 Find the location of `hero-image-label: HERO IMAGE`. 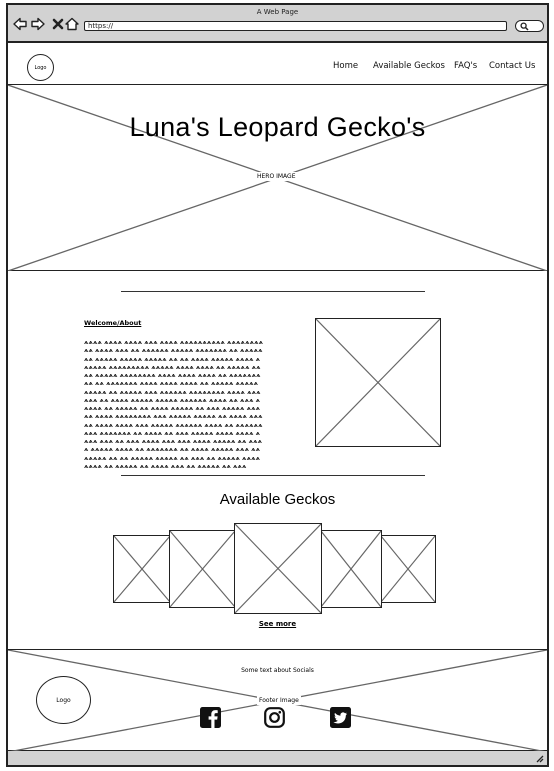

hero-image-label: HERO IMAGE is located at coordinates (276, 176).